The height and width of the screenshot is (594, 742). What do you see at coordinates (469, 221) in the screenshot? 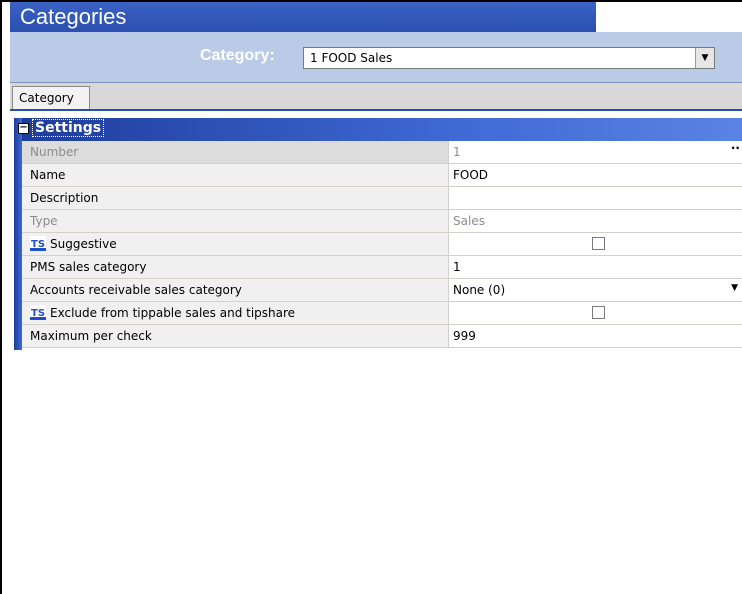
I see `row-type-value: Sales` at bounding box center [469, 221].